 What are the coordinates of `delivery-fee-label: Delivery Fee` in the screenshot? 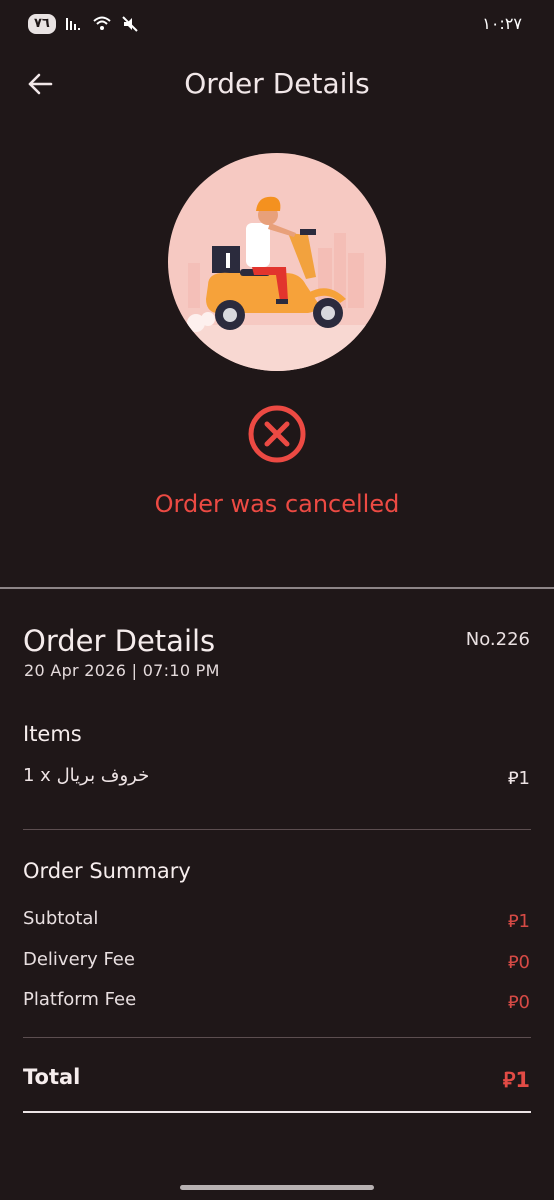 It's located at (79, 959).